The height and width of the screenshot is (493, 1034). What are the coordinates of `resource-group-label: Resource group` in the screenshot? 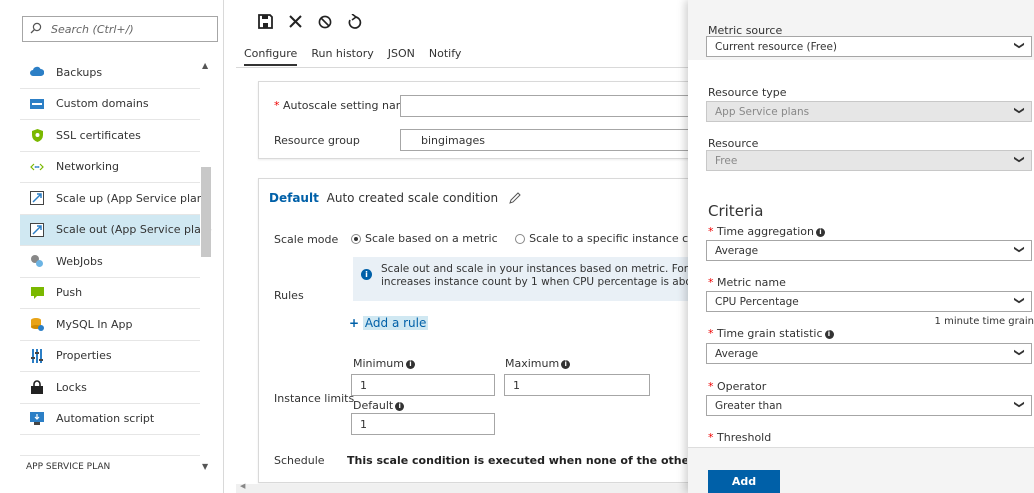 It's located at (317, 140).